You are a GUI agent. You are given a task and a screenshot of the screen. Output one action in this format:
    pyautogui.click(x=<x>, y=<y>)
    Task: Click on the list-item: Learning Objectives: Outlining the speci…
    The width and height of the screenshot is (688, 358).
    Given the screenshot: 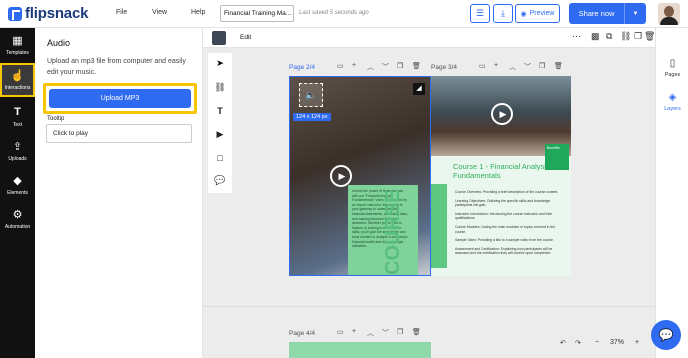 What is the action you would take?
    pyautogui.click(x=503, y=203)
    